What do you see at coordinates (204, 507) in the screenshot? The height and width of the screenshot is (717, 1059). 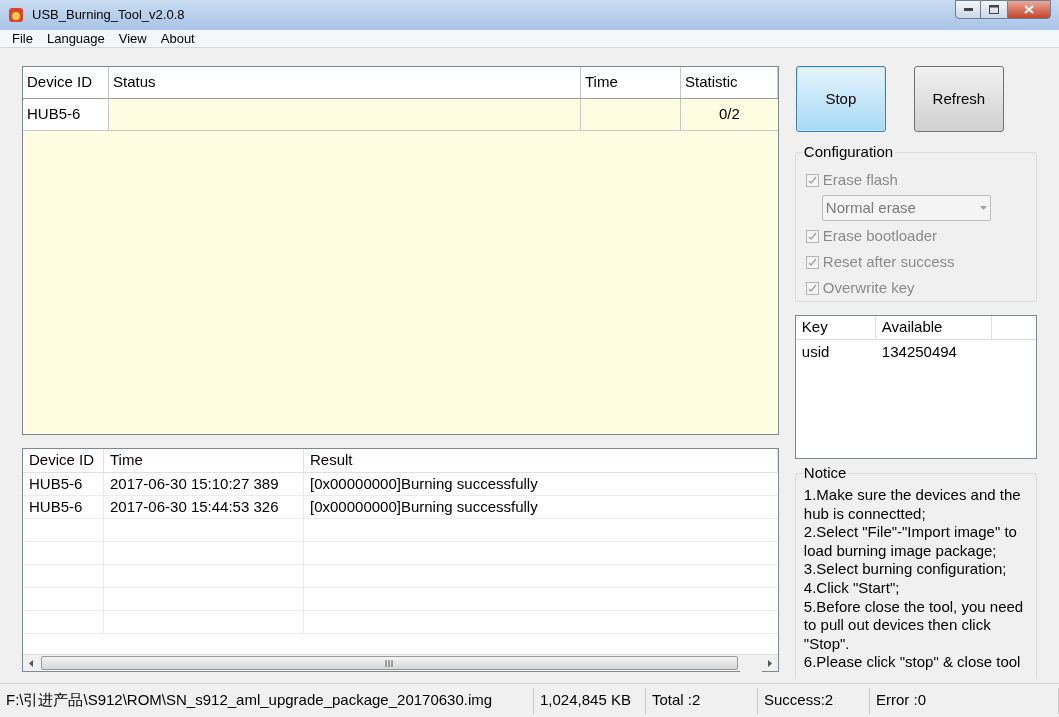 I see `table-cell: 2017-06-30 15:44:53 326` at bounding box center [204, 507].